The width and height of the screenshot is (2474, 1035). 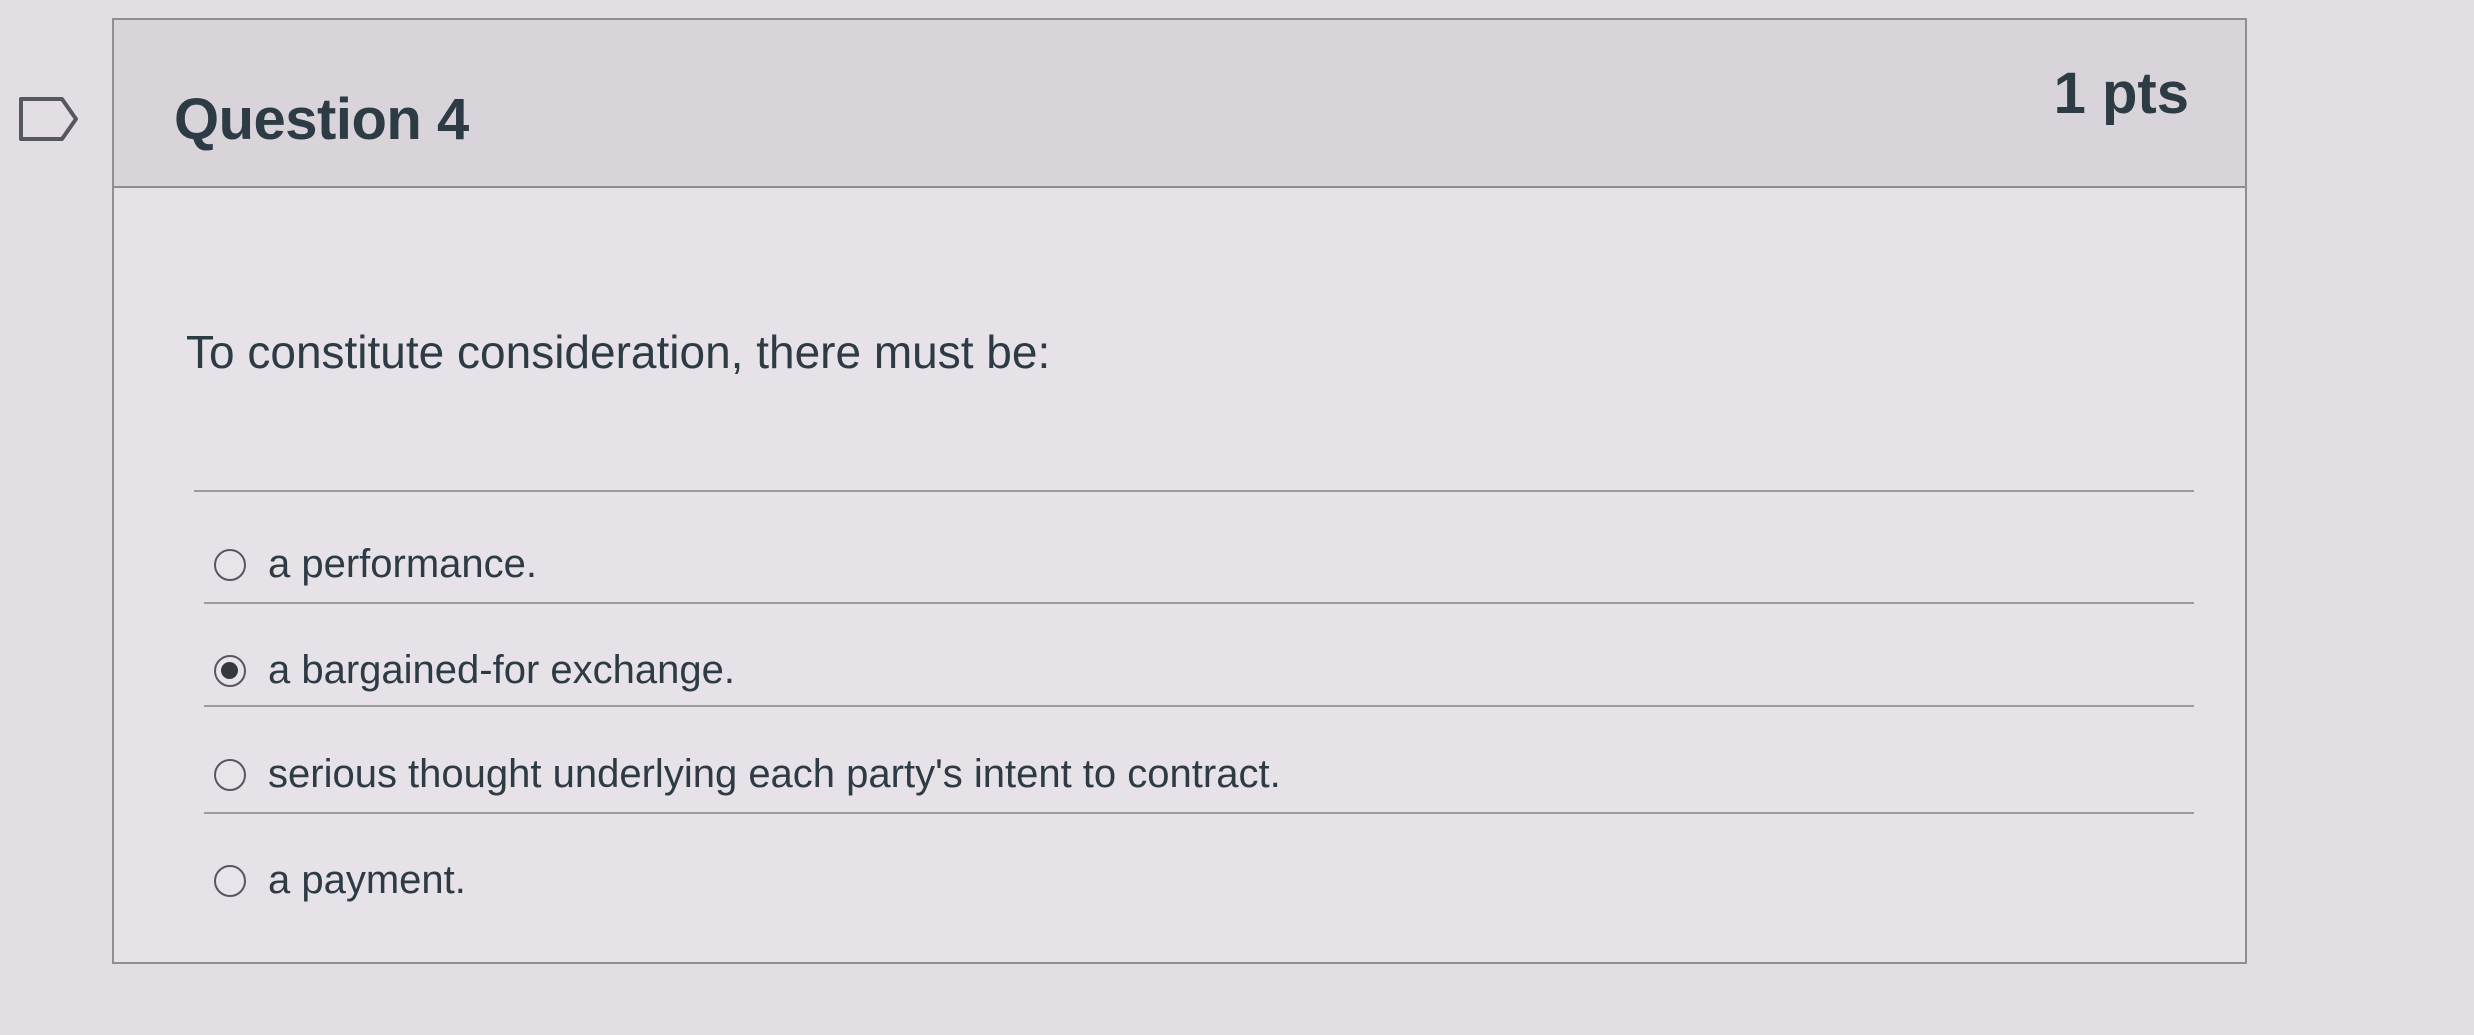 What do you see at coordinates (403, 564) in the screenshot?
I see `answer-label: a performance.` at bounding box center [403, 564].